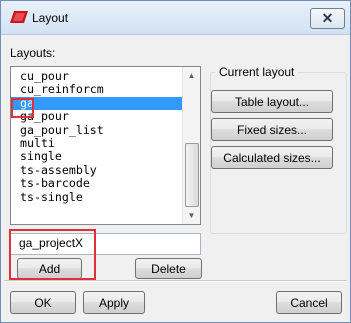  I want to click on current-layout-title: Current layout, so click(257, 72).